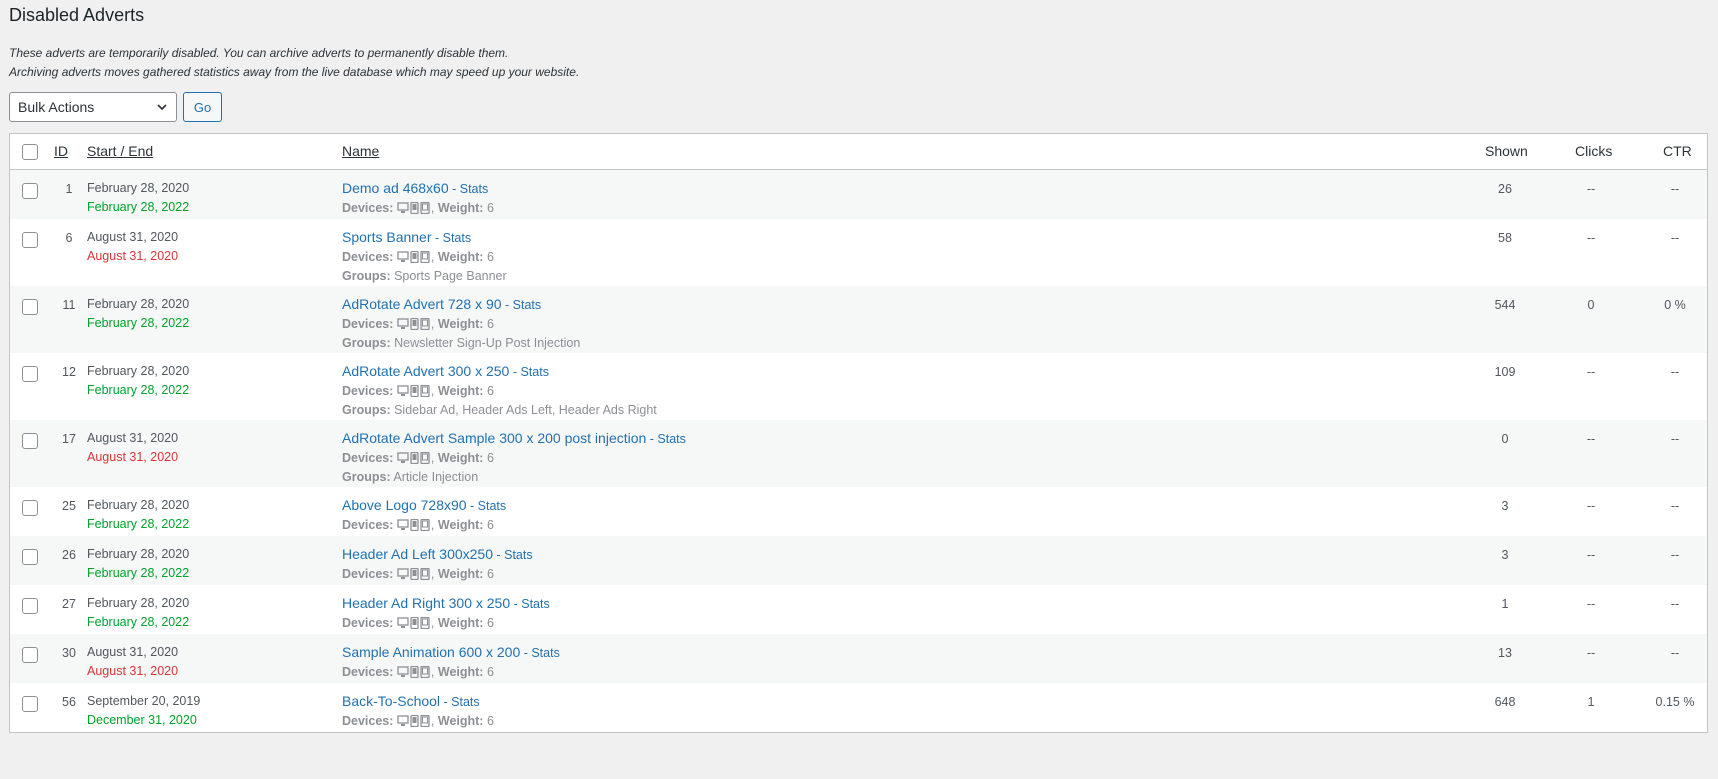 The height and width of the screenshot is (779, 1718). I want to click on column-start-end: Start / End, so click(120, 151).